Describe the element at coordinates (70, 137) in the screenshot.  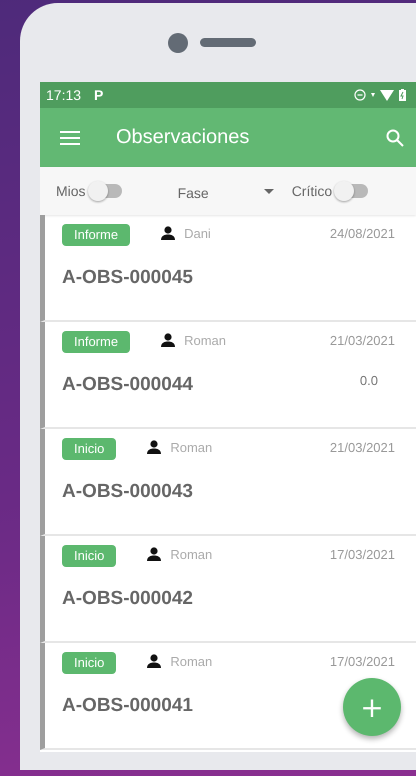
I see `menu-icon` at that location.